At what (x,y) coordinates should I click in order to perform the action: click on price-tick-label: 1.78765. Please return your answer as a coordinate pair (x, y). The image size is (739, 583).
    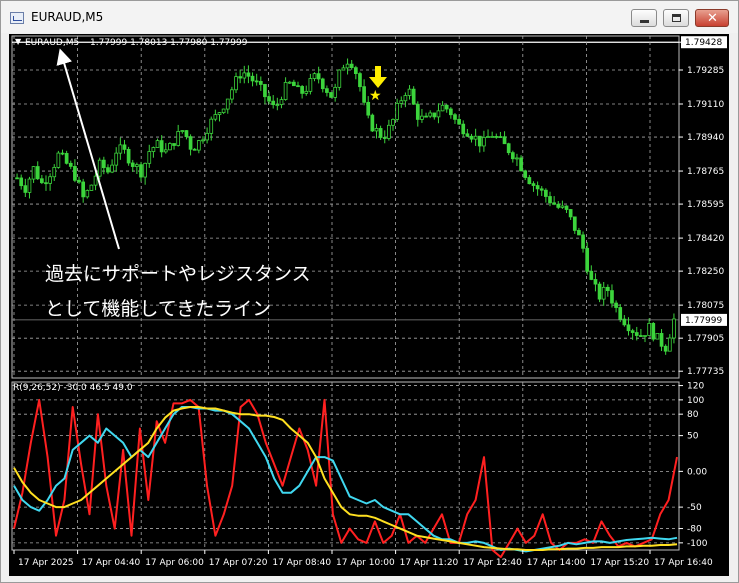
    Looking at the image, I should click on (705, 172).